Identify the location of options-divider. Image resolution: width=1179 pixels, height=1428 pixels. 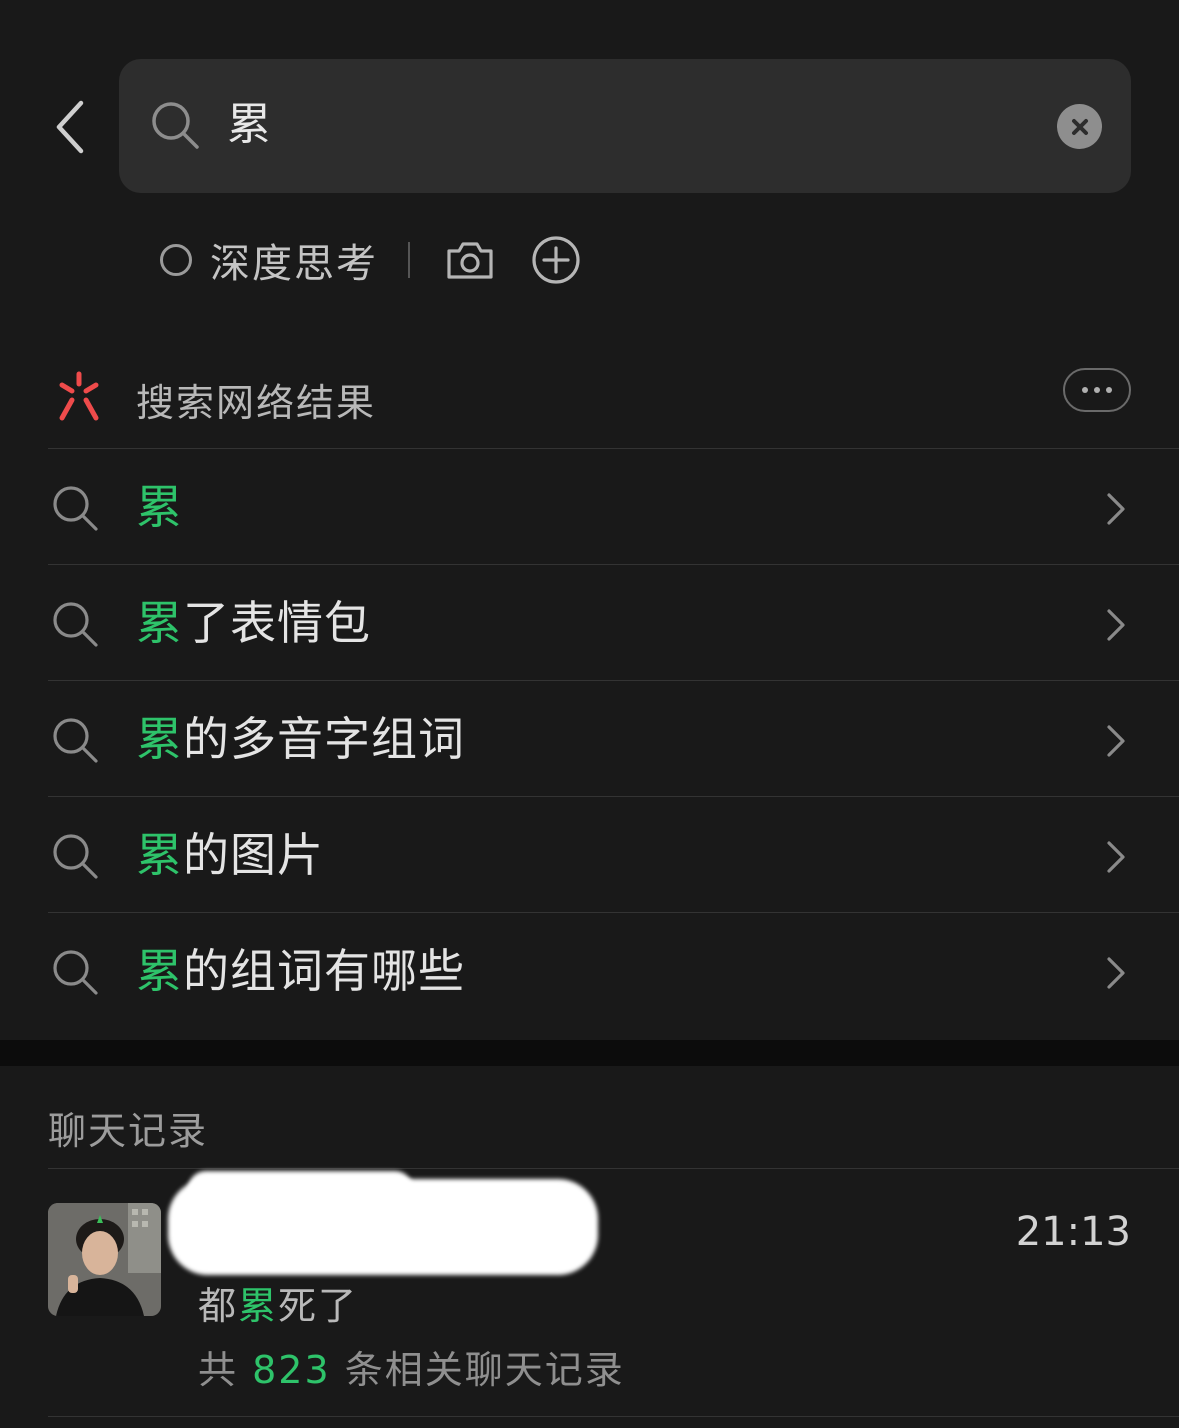
(409, 260).